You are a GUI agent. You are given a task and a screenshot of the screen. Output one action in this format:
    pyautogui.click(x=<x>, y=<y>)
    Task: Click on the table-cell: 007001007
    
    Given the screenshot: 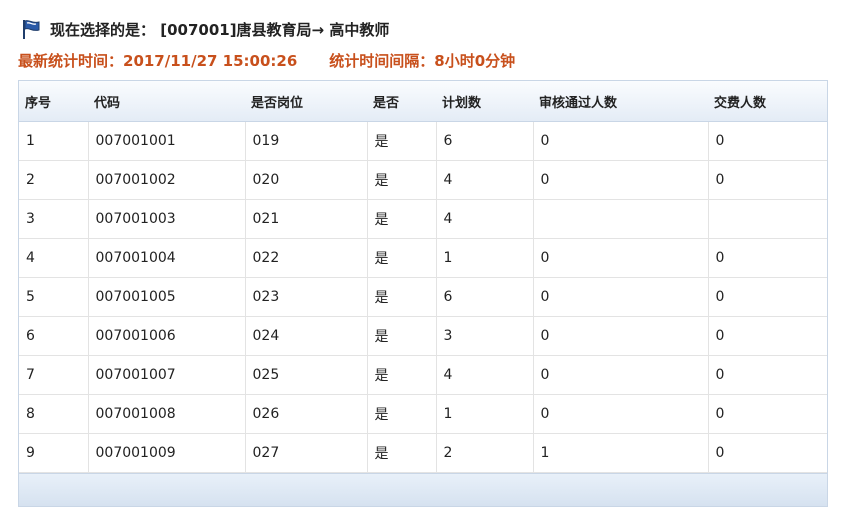 What is the action you would take?
    pyautogui.click(x=167, y=375)
    